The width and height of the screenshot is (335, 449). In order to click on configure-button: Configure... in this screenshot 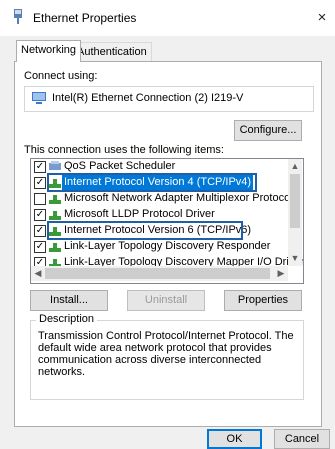, I will do `click(268, 130)`.